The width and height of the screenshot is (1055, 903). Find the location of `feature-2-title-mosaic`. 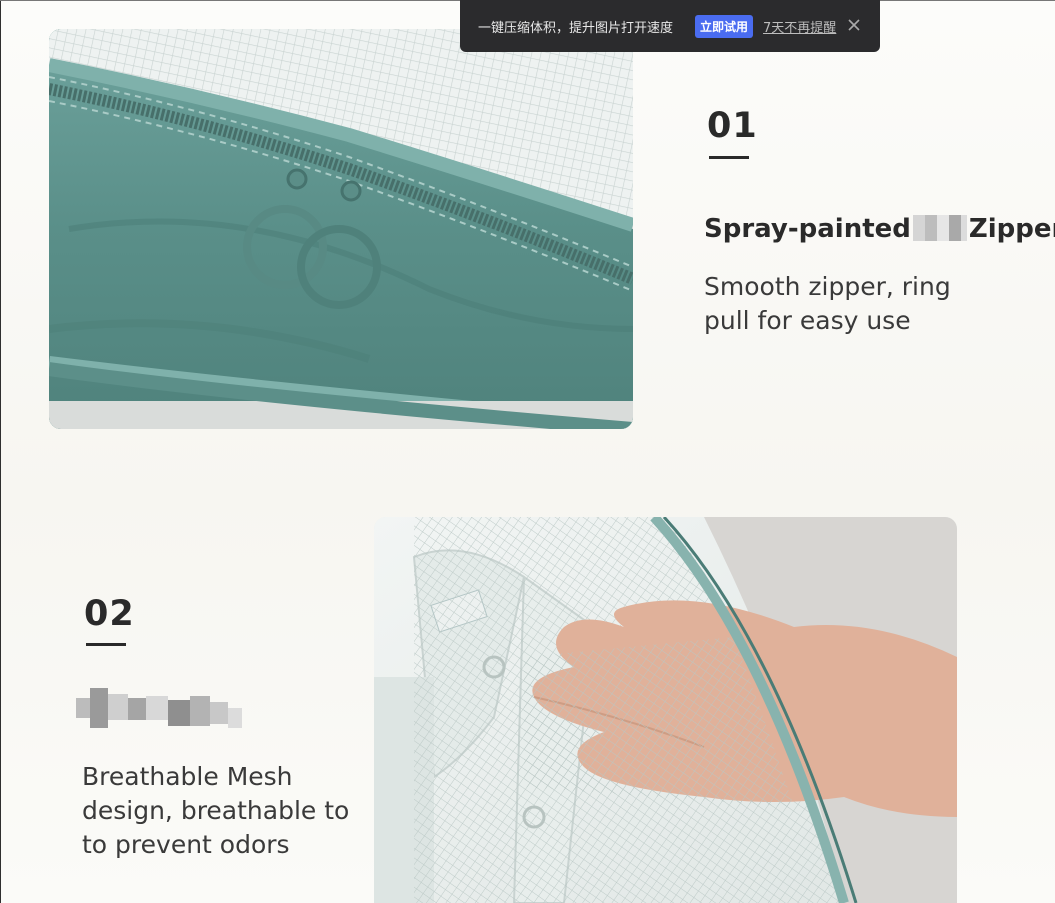

feature-2-title-mosaic is located at coordinates (159, 708).